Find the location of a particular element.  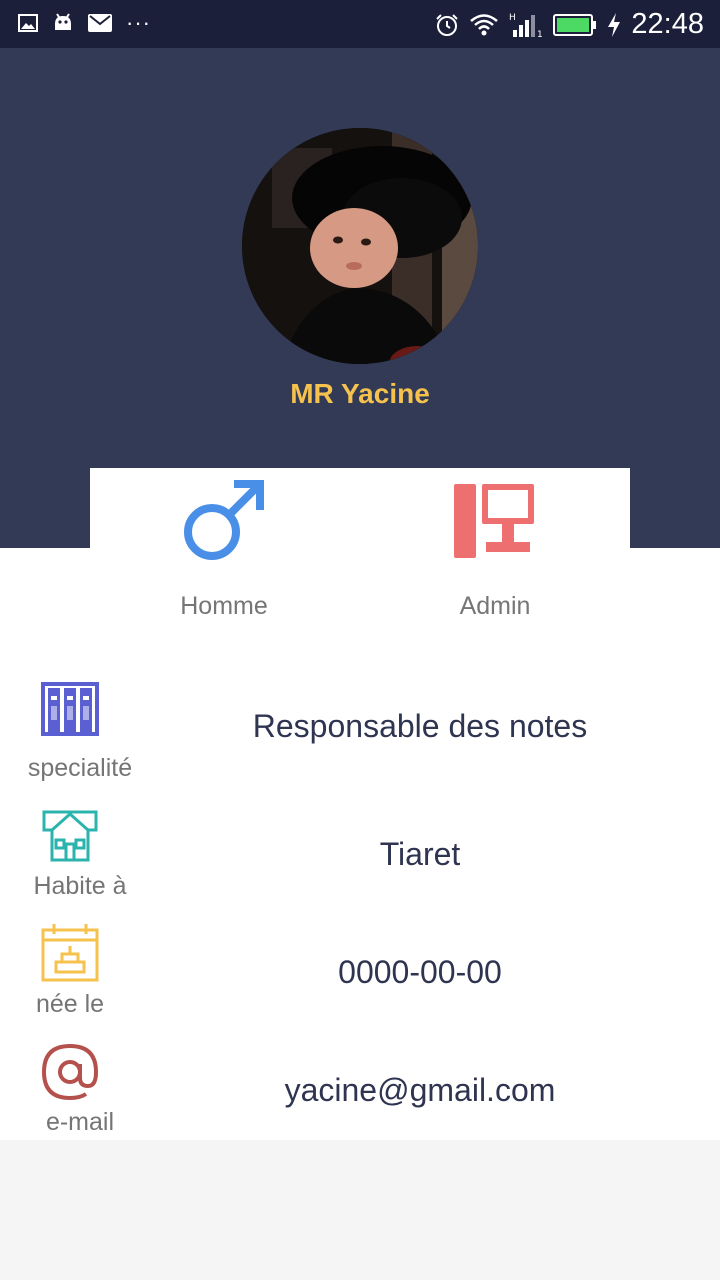

android-icon is located at coordinates (63, 21).